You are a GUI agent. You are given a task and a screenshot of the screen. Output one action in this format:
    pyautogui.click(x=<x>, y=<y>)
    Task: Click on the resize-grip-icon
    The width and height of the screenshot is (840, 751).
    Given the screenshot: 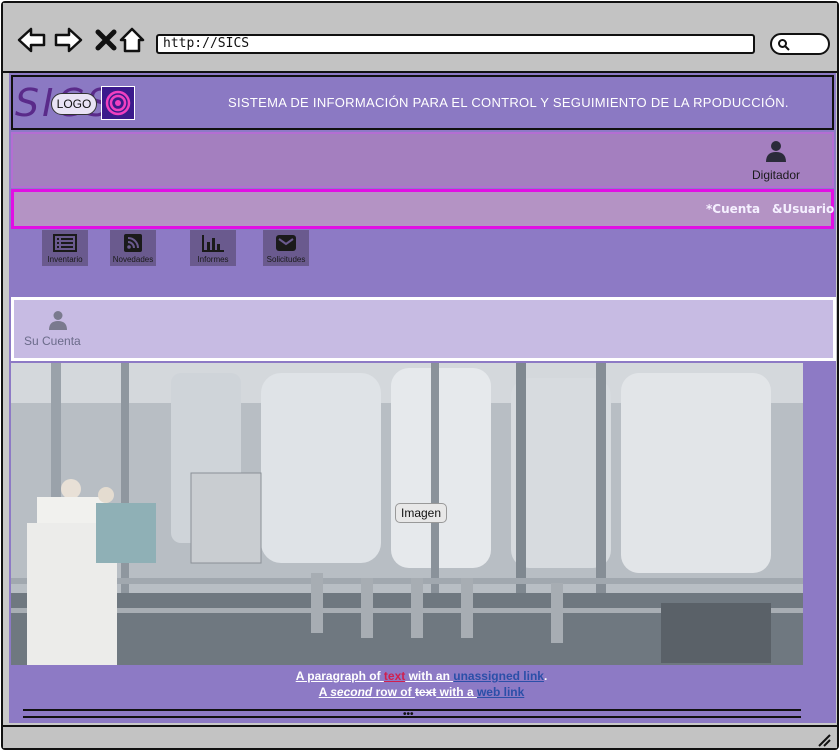 What is the action you would take?
    pyautogui.click(x=823, y=739)
    